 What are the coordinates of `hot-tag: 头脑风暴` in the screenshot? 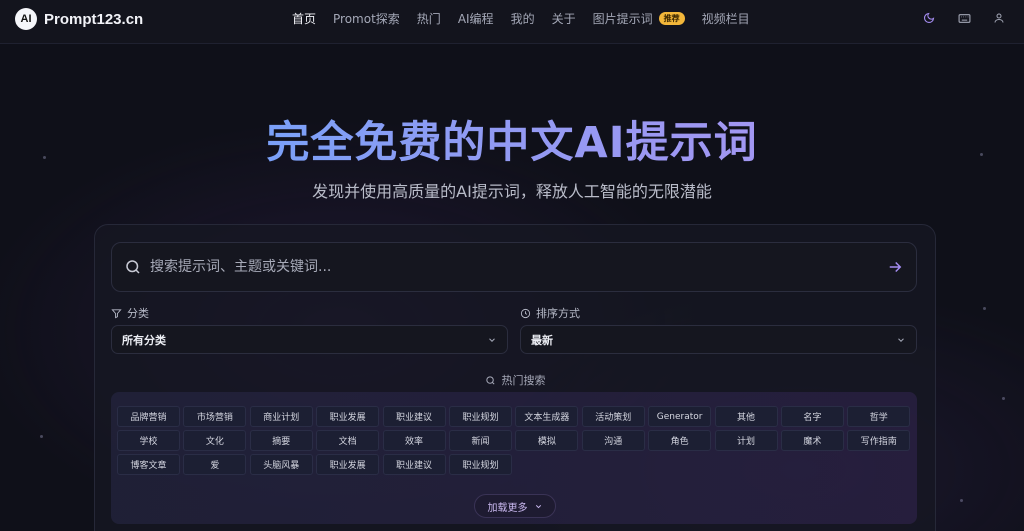 It's located at (281, 464).